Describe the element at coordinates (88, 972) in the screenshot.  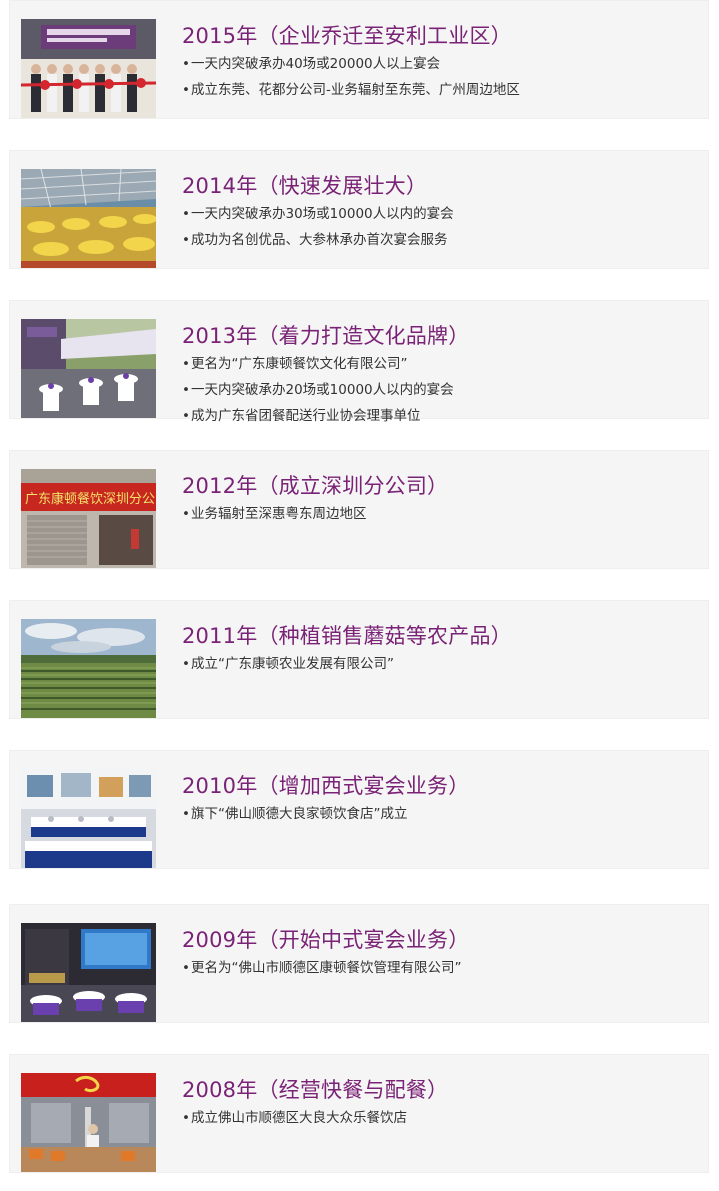
I see `photo-chinese-banquet-stage` at that location.